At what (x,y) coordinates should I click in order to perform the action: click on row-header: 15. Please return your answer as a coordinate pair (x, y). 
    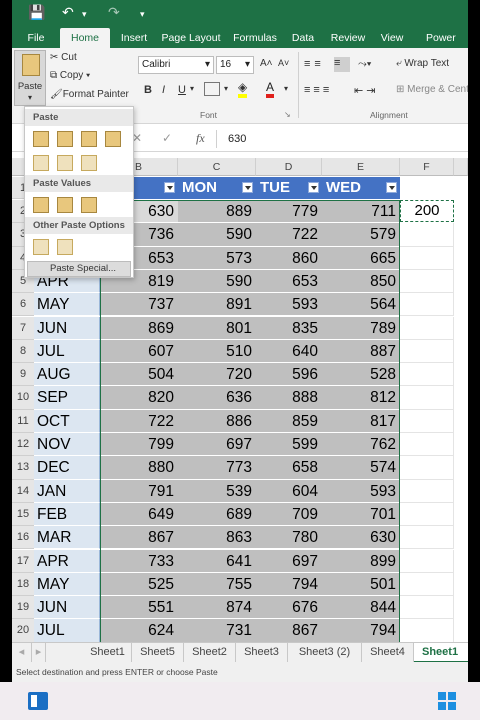
    Looking at the image, I should click on (23, 514).